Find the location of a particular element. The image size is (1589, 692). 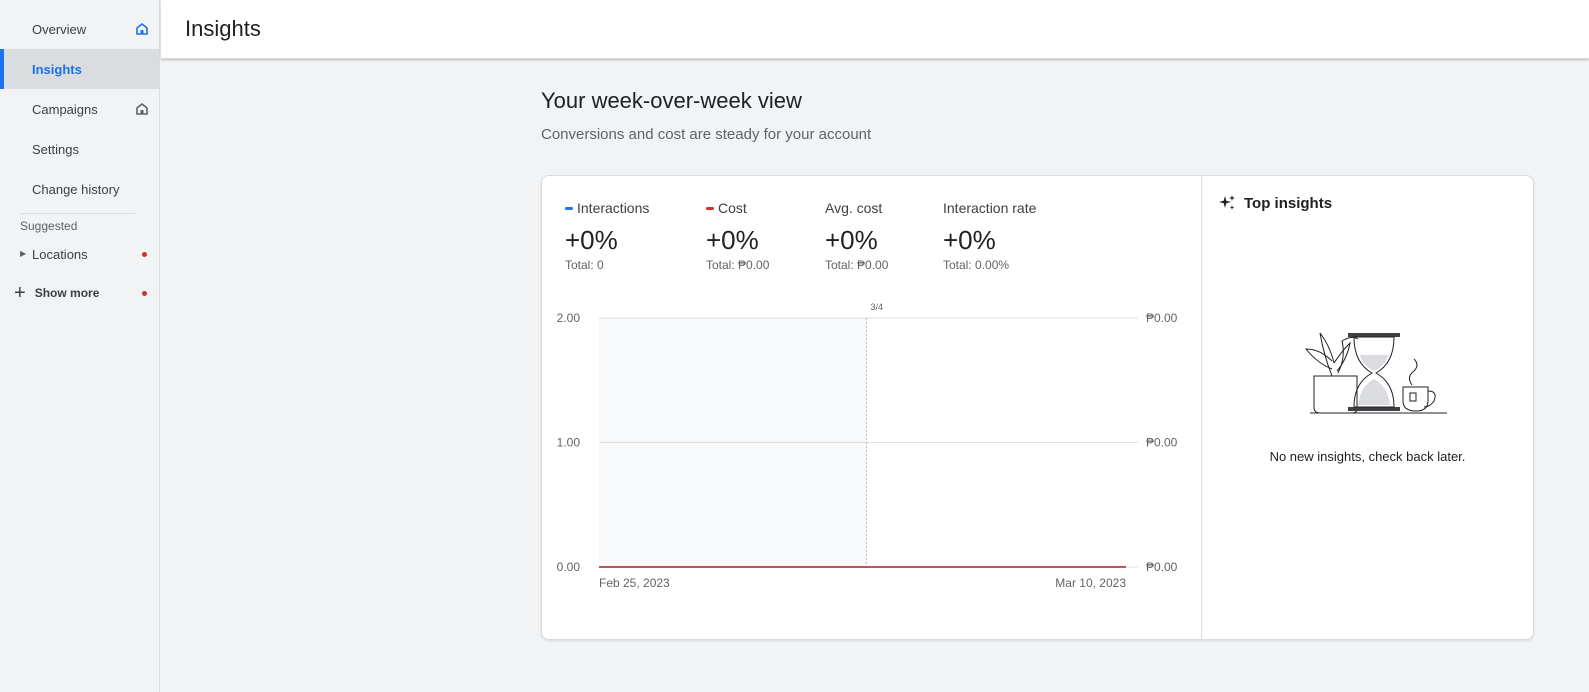

y-tick-label-left: 1.00 is located at coordinates (569, 443).